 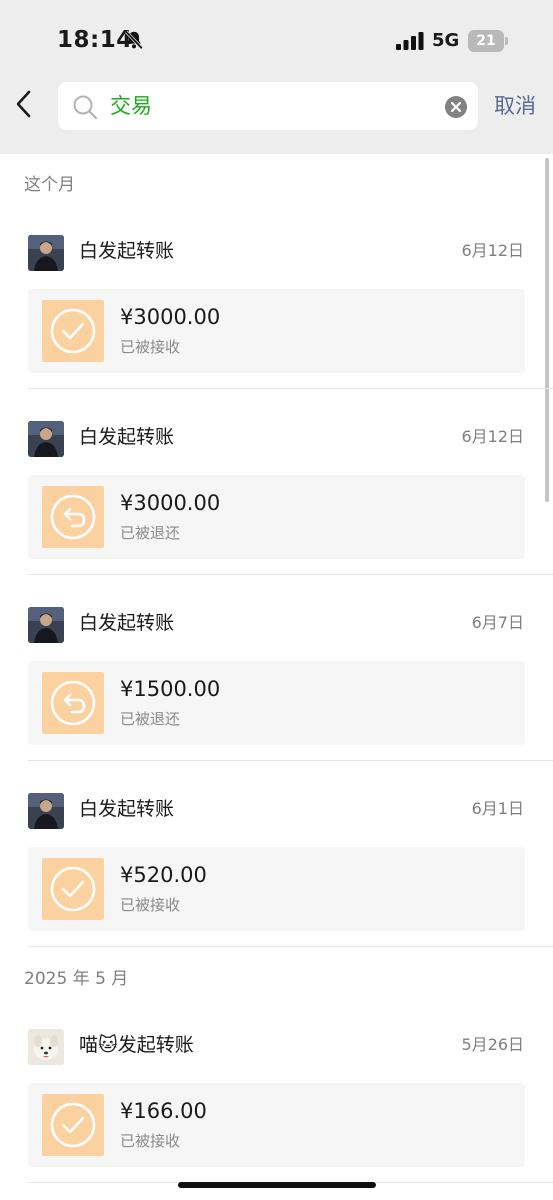 I want to click on transfer-amount: ¥1500.00, so click(x=170, y=689).